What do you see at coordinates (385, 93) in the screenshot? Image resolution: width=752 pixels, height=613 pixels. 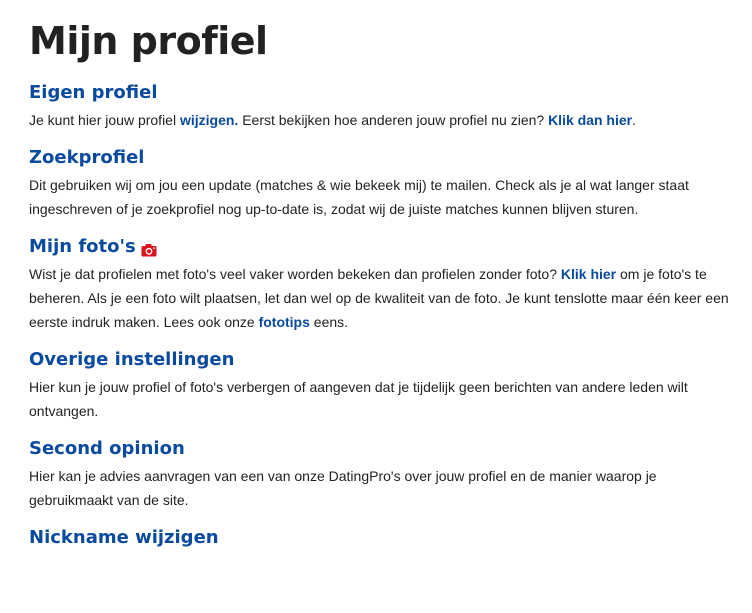 I see `section-heading-eigen-profiel: Eigen profiel` at bounding box center [385, 93].